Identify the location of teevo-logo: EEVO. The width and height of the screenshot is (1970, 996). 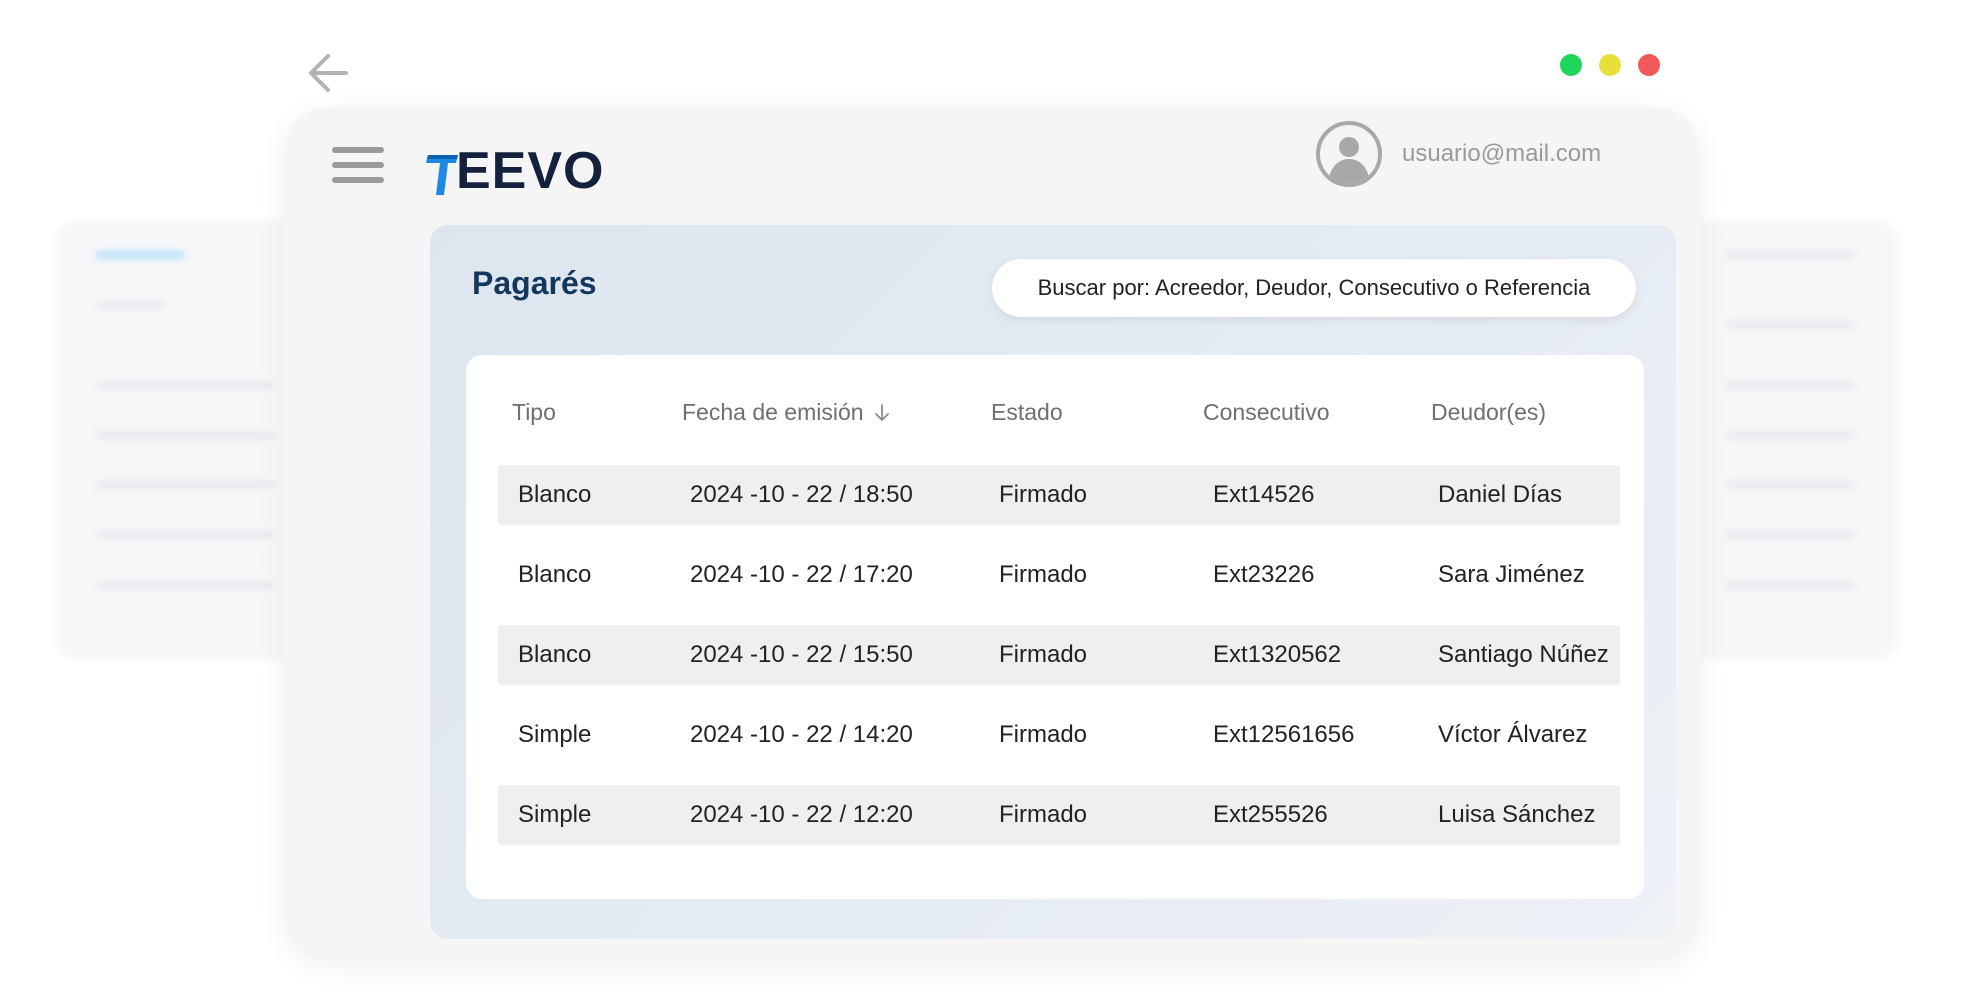
(515, 167).